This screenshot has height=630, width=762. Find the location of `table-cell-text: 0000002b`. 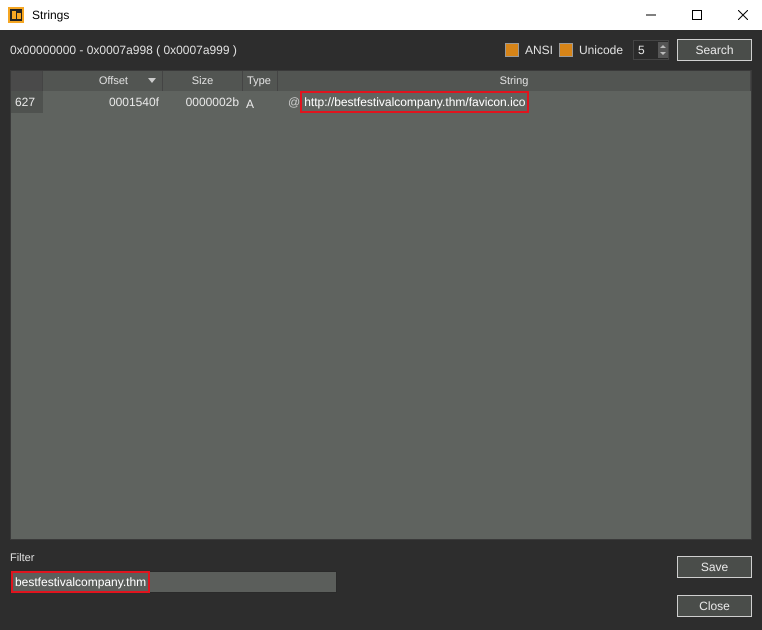

table-cell-text: 0000002b is located at coordinates (212, 102).